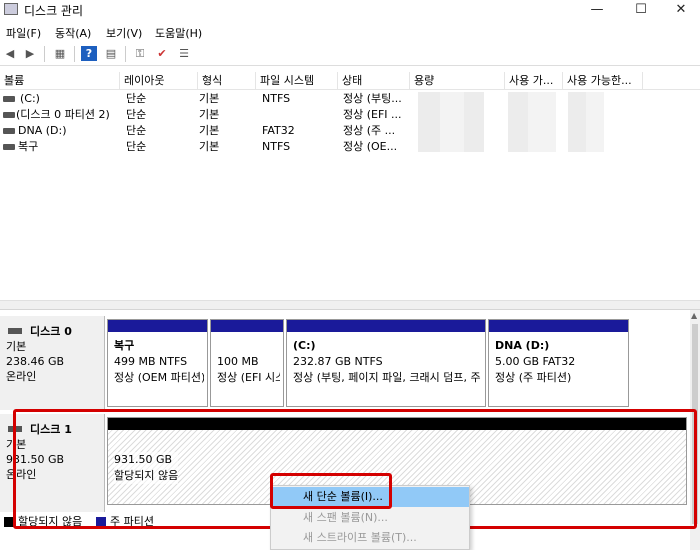 Image resolution: width=700 pixels, height=550 pixels. I want to click on title-bar: 디스크 관리 — ☐ ✕, so click(350, 11).